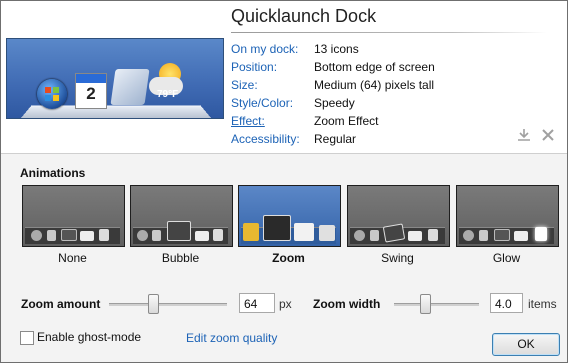 The width and height of the screenshot is (568, 363). What do you see at coordinates (262, 103) in the screenshot?
I see `info-label: Style/Color:` at bounding box center [262, 103].